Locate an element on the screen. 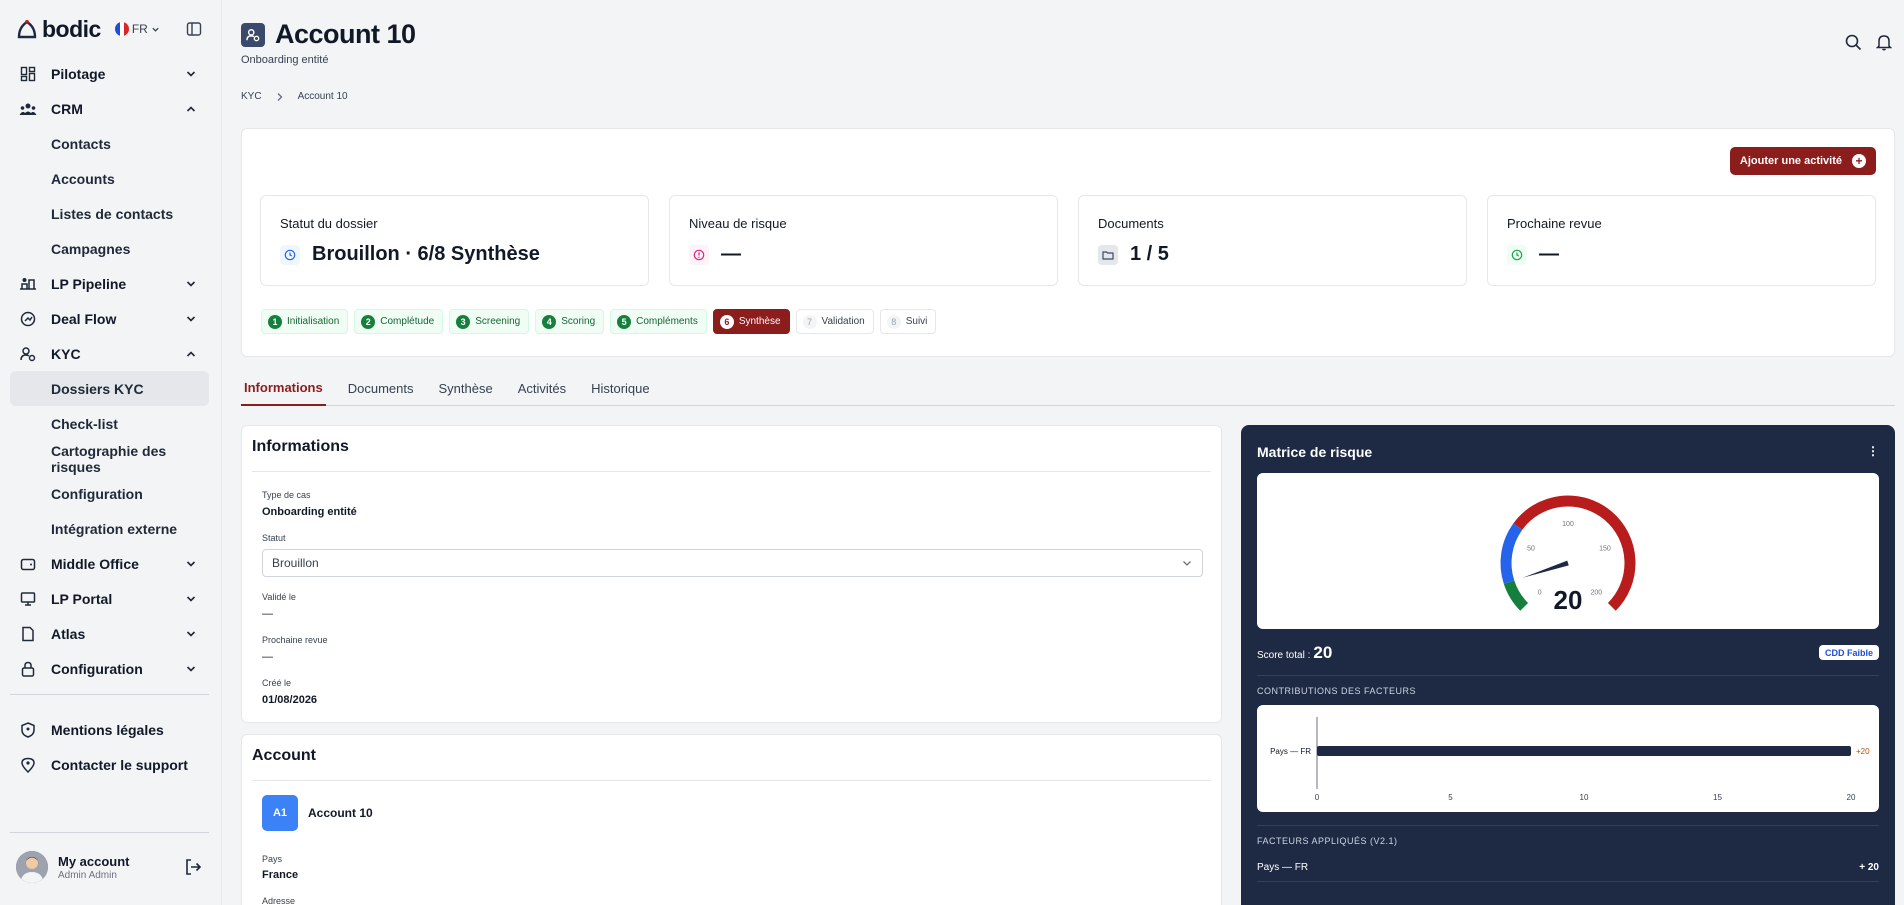 Image resolution: width=1904 pixels, height=905 pixels. sidebar-item-external-integration: Intégration externe is located at coordinates (109, 528).